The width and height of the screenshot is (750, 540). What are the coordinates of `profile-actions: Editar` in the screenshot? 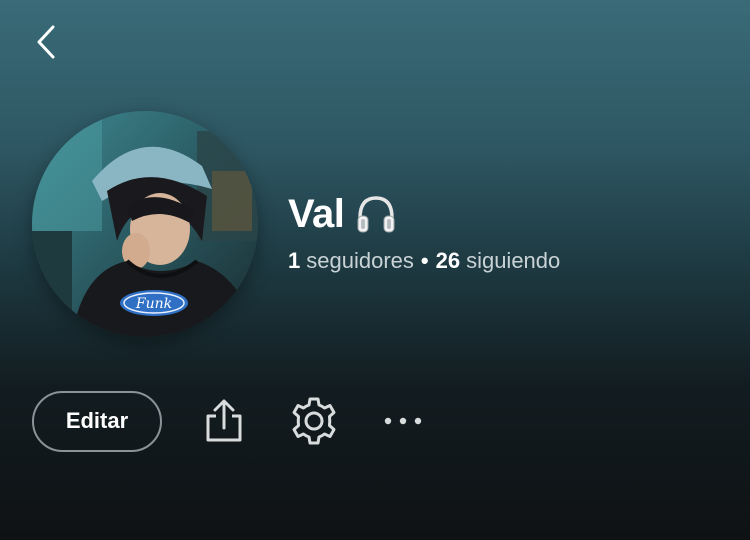 It's located at (229, 421).